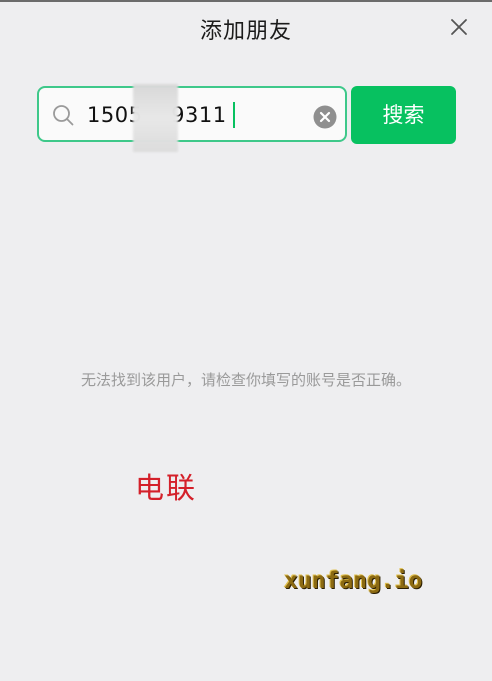 Image resolution: width=492 pixels, height=681 pixels. Describe the element at coordinates (192, 114) in the screenshot. I see `search-input: 1505 9311` at that location.